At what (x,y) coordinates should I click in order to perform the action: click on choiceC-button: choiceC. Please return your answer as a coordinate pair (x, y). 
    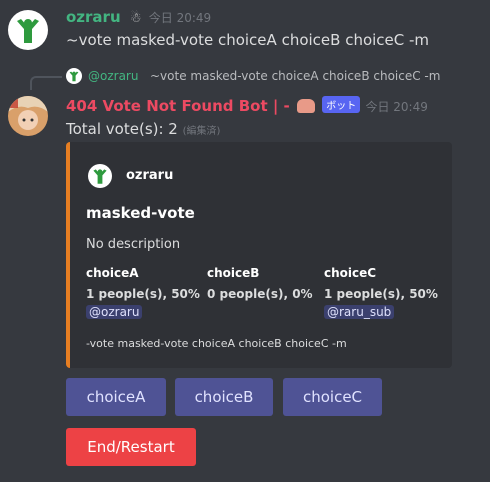
    Looking at the image, I should click on (332, 397).